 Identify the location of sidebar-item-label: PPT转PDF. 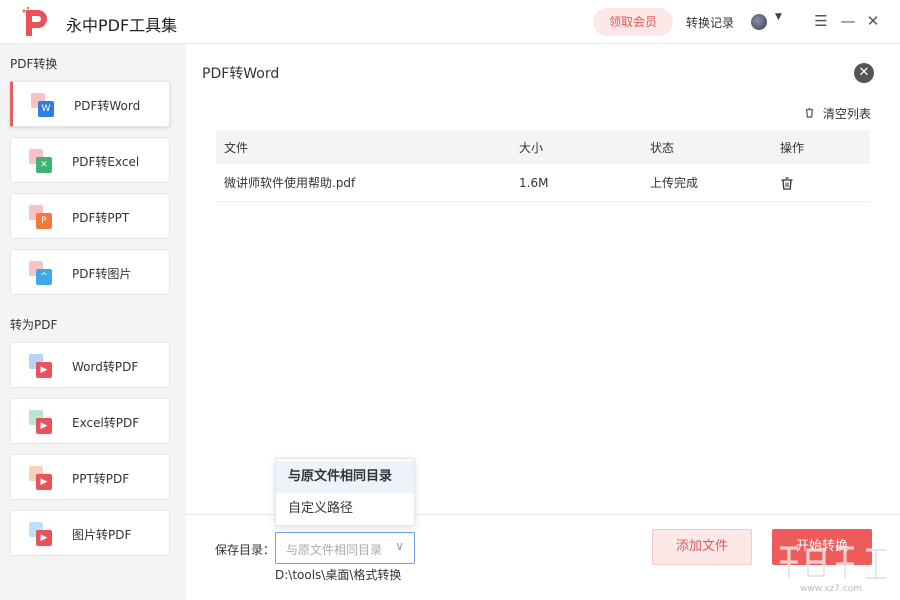
(100, 478).